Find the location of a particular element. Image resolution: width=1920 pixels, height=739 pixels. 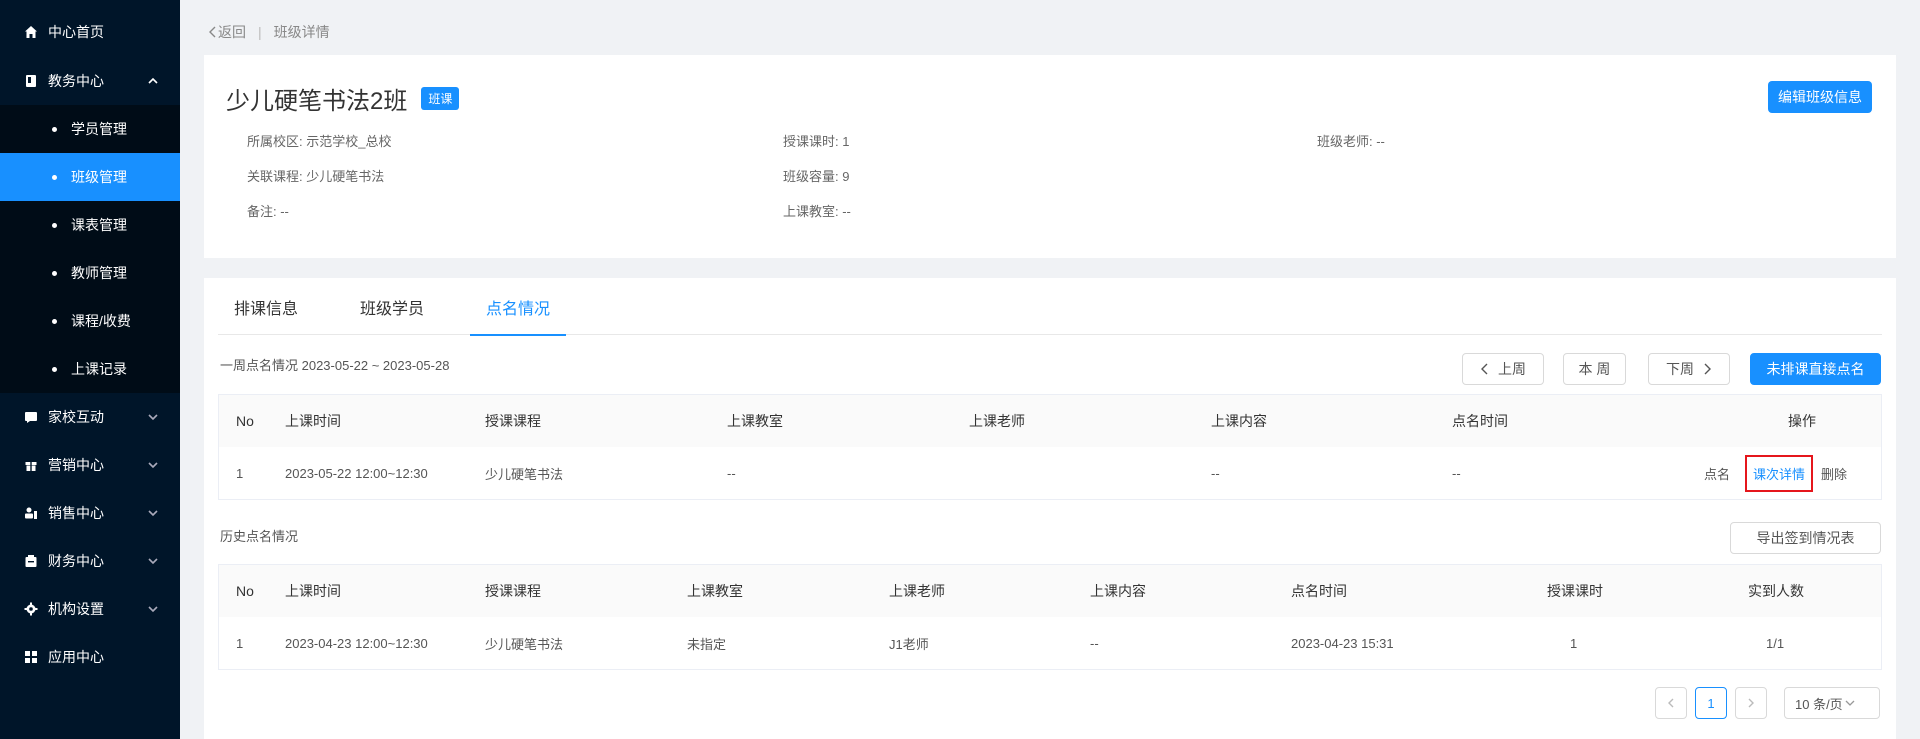

next-week-label: 下周 is located at coordinates (1680, 369).